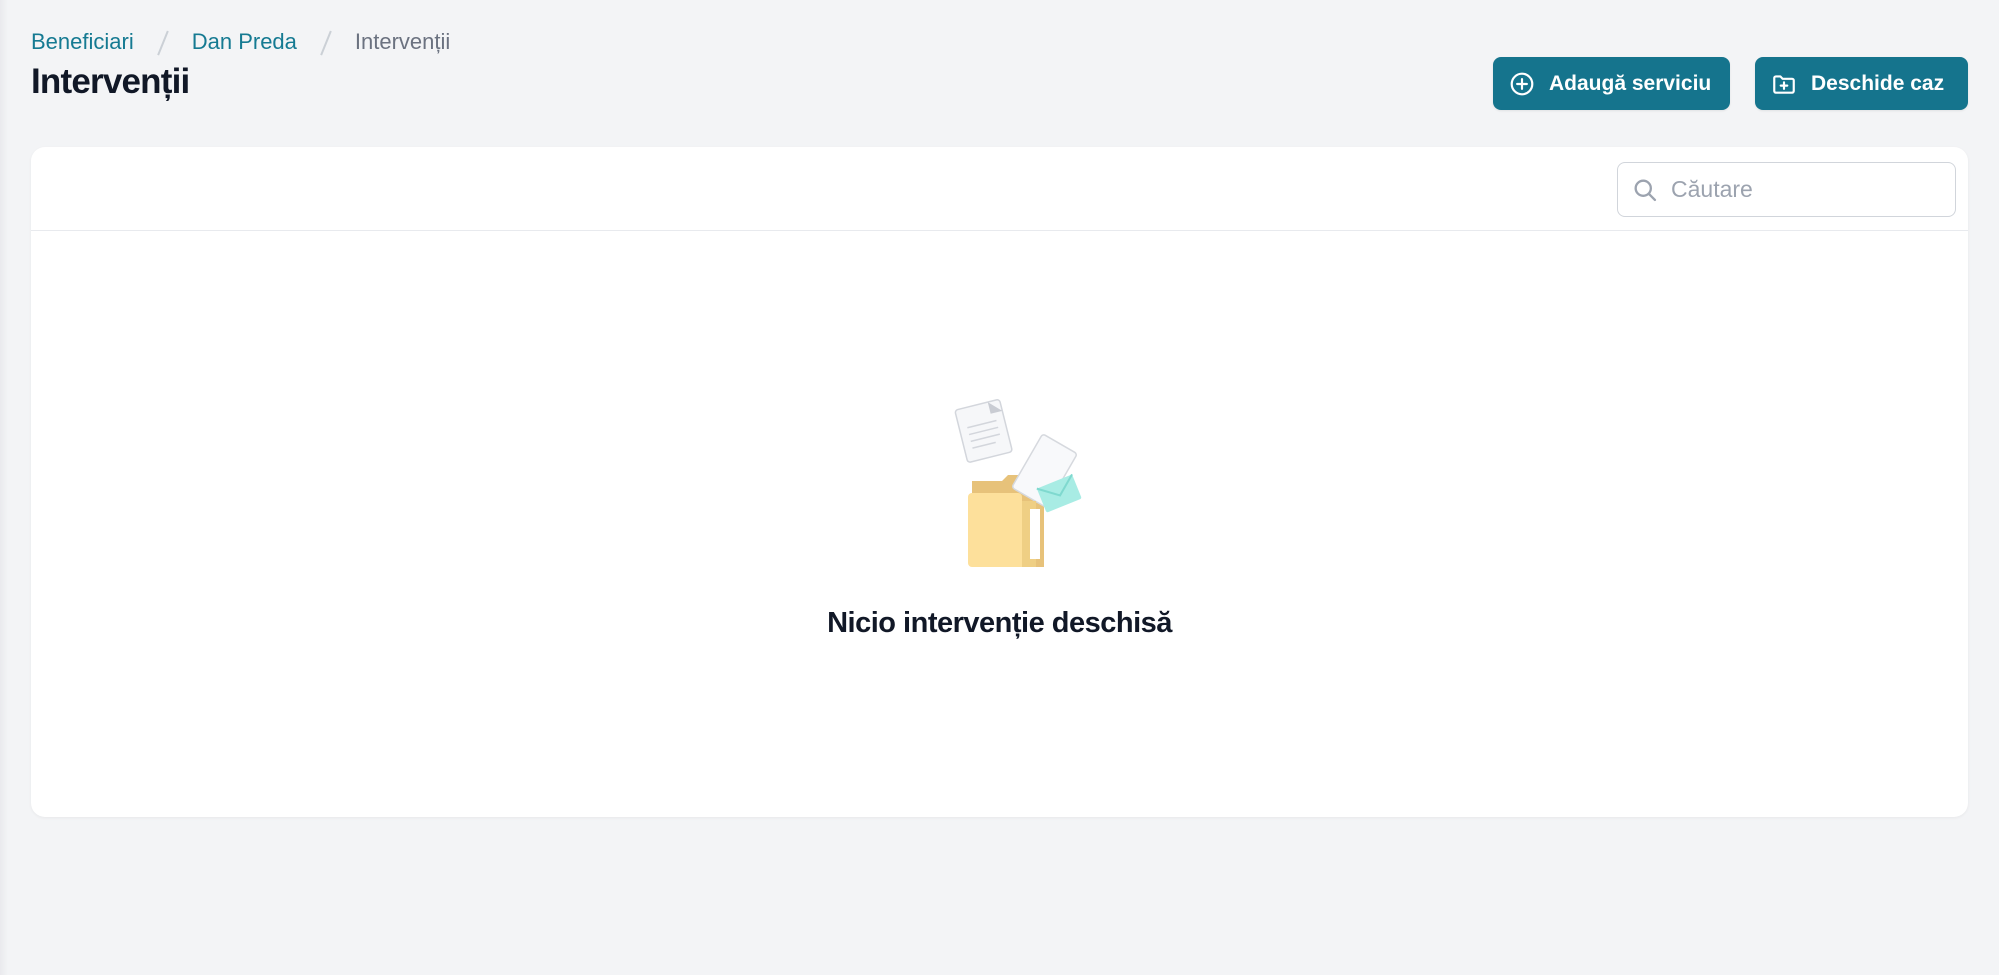 The image size is (1999, 975). Describe the element at coordinates (244, 42) in the screenshot. I see `breadcrumb-dan-preda: Dan Preda` at that location.